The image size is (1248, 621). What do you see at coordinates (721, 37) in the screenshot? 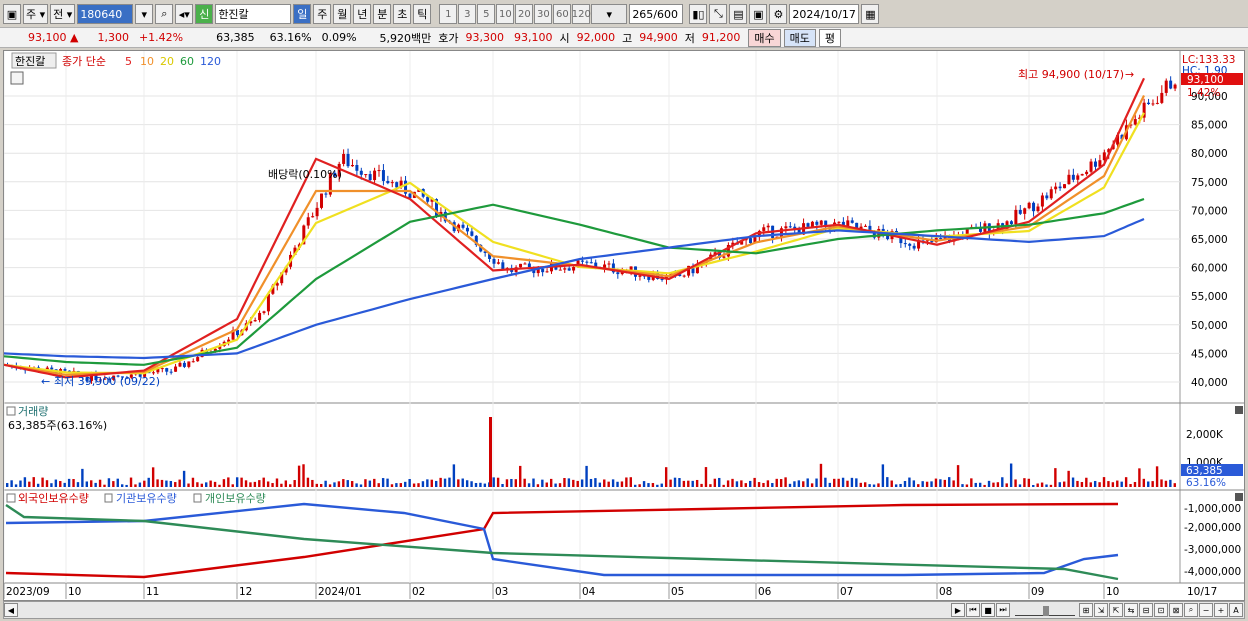
I see `low-price: 91,200` at bounding box center [721, 37].